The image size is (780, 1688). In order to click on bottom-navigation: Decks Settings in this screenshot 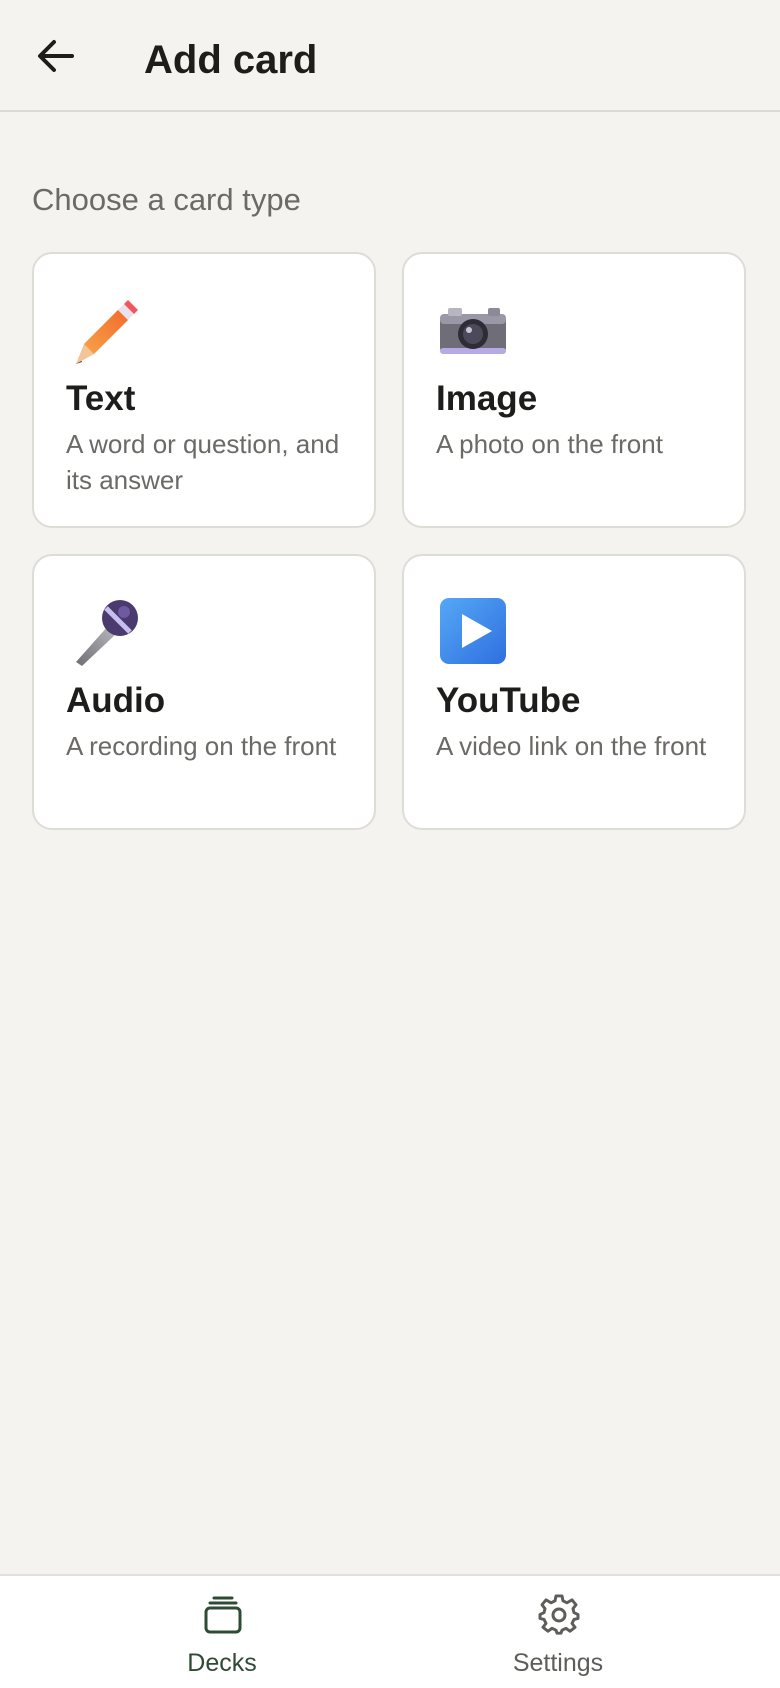, I will do `click(390, 1631)`.